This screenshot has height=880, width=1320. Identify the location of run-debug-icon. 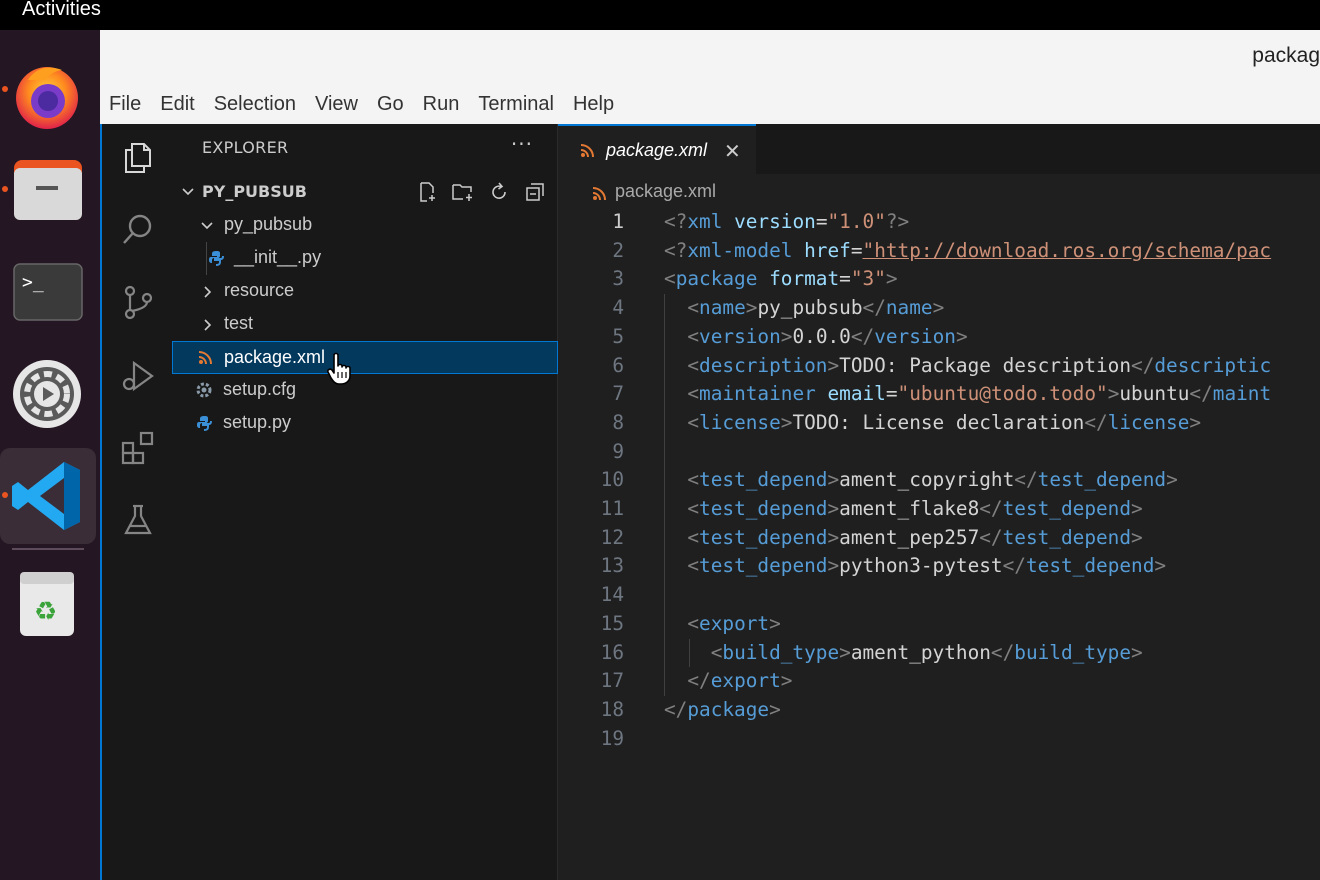
(138, 376).